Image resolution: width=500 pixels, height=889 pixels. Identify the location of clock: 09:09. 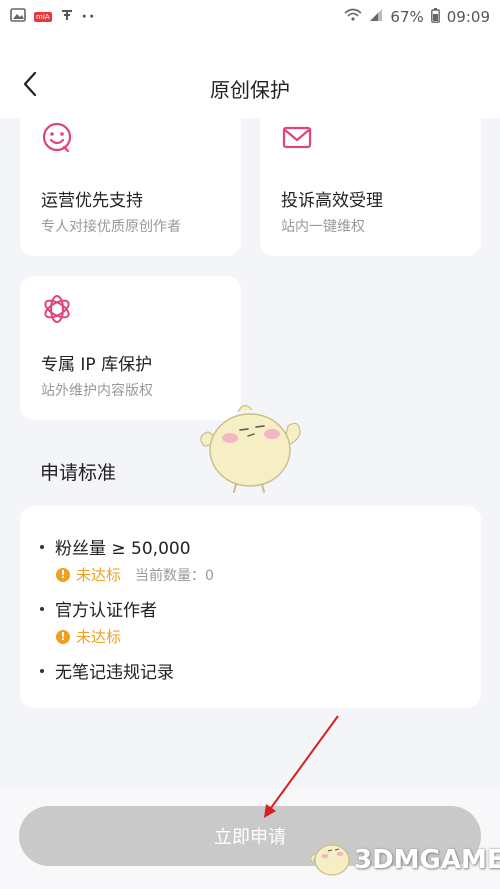
(468, 17).